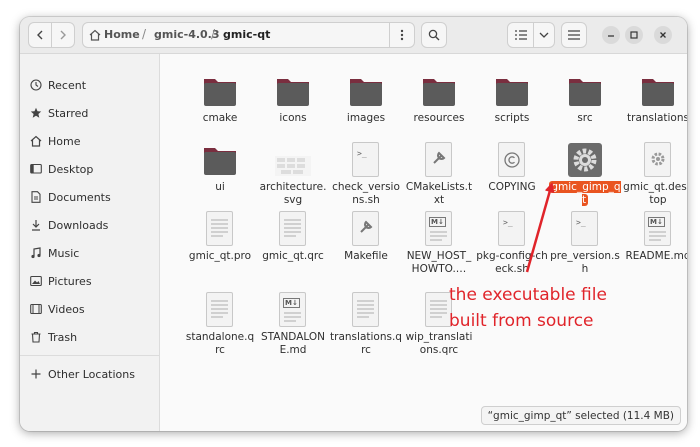  What do you see at coordinates (521, 321) in the screenshot?
I see `annotation-line: built from source` at bounding box center [521, 321].